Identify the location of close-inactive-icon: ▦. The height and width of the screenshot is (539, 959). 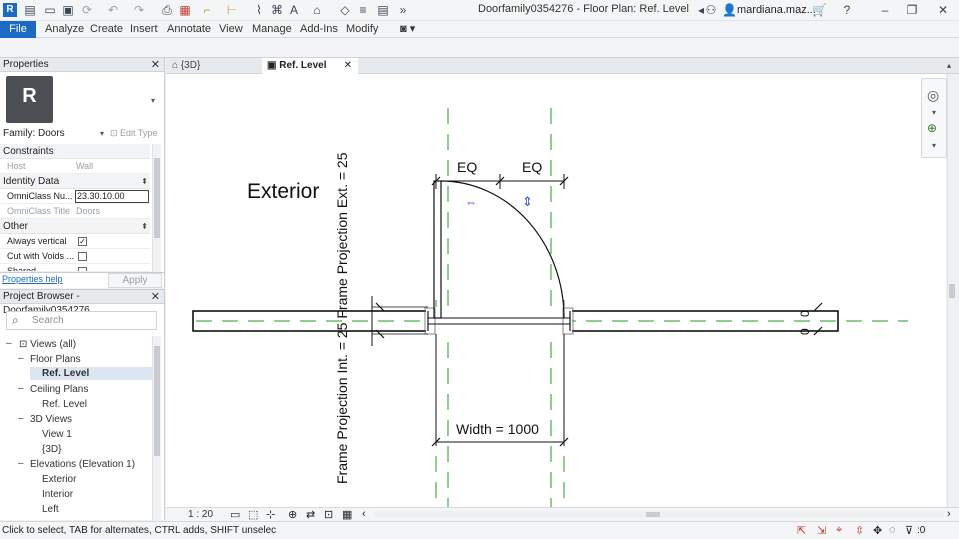
(185, 10).